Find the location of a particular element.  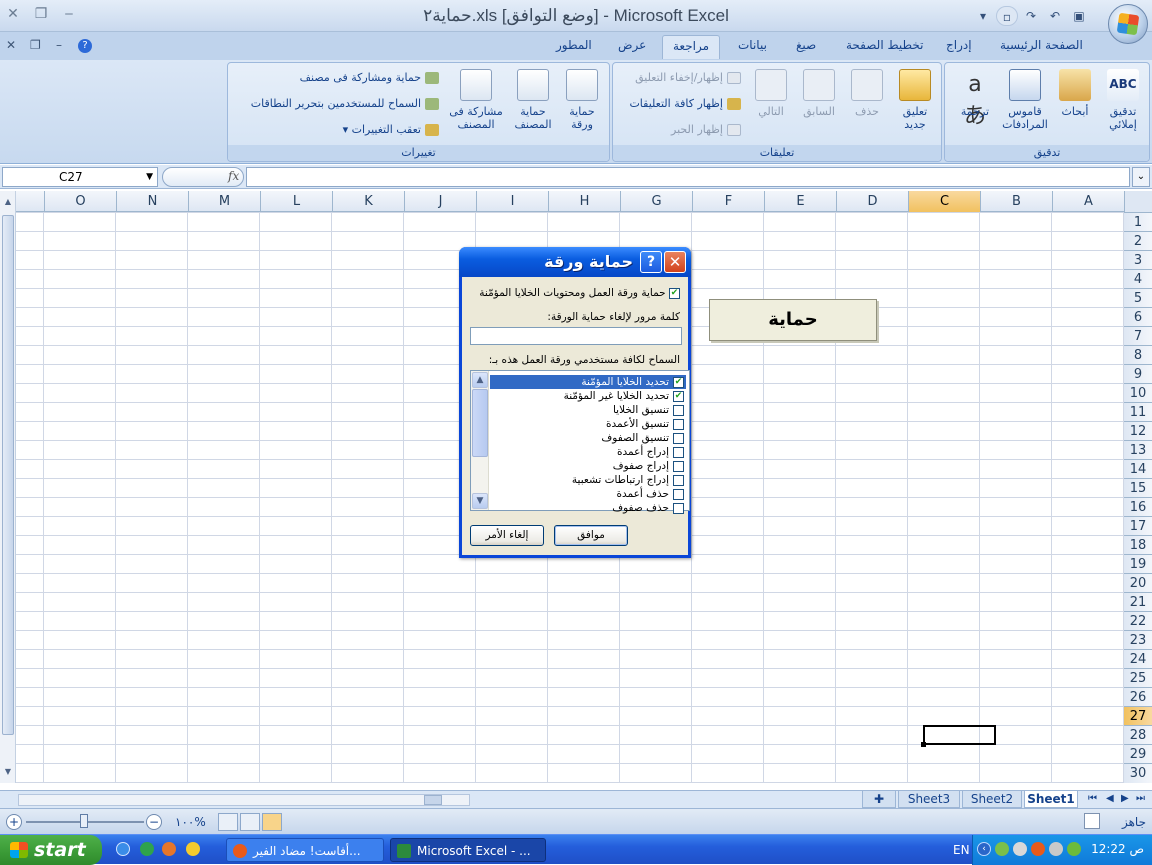

row-header-9: 9 is located at coordinates (1138, 373).